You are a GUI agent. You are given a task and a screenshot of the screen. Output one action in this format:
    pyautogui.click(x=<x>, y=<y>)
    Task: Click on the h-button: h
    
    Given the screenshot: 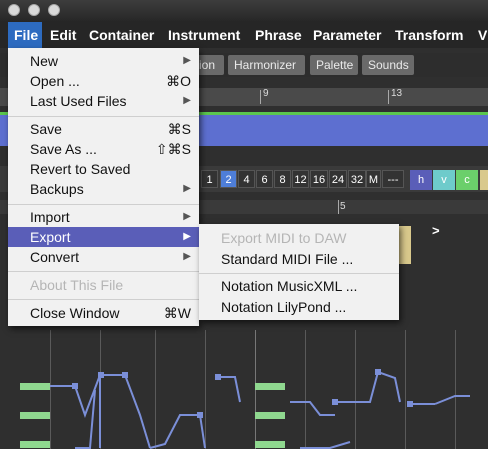 What is the action you would take?
    pyautogui.click(x=421, y=180)
    